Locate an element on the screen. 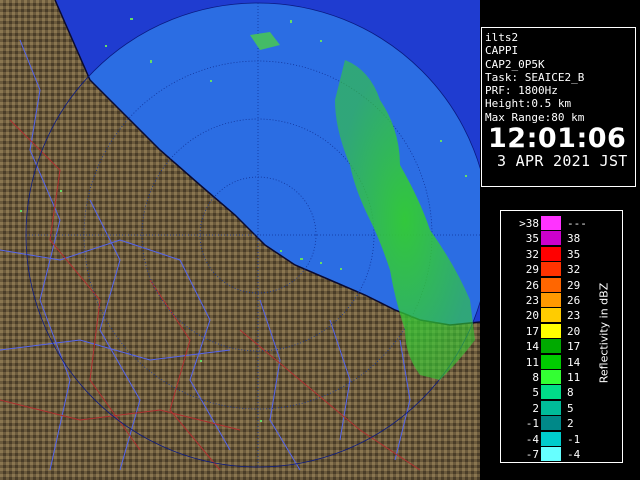 This screenshot has height=480, width=640. prf-line: PRF: 1800Hz is located at coordinates (521, 91).